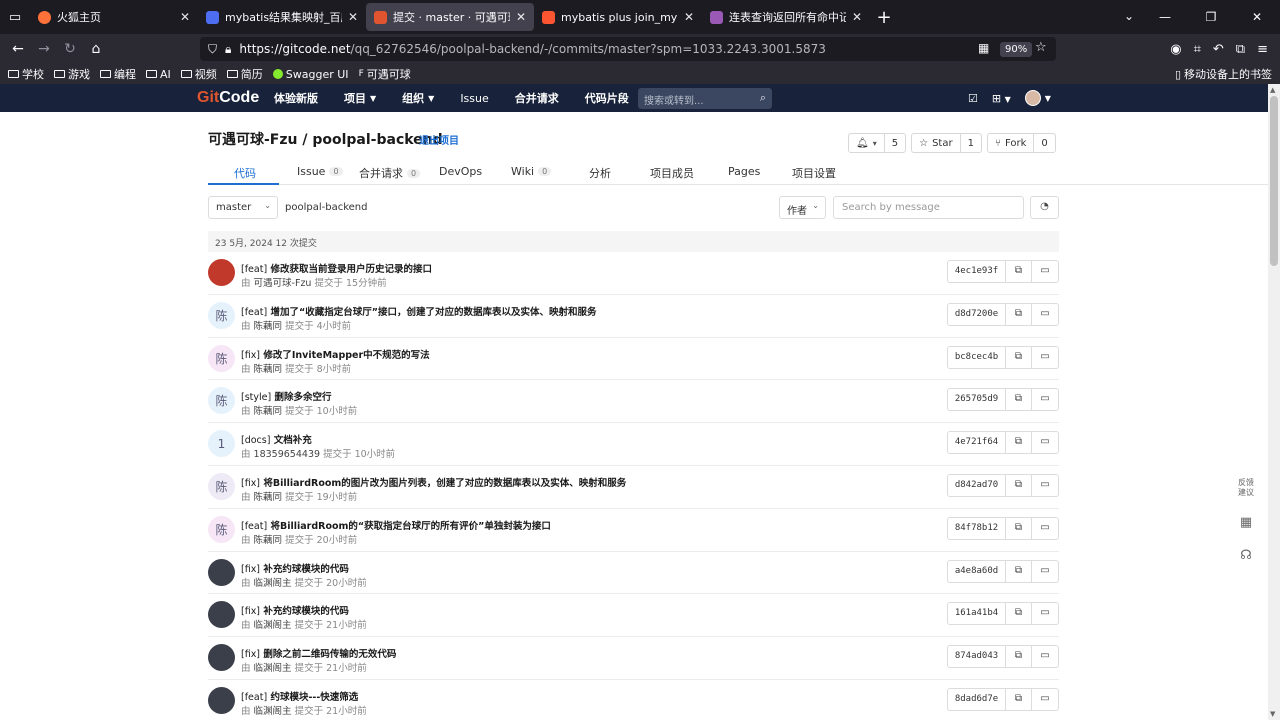 Image resolution: width=1280 pixels, height=720 pixels. I want to click on commit-title: [style] 删除多余空行, so click(286, 396).